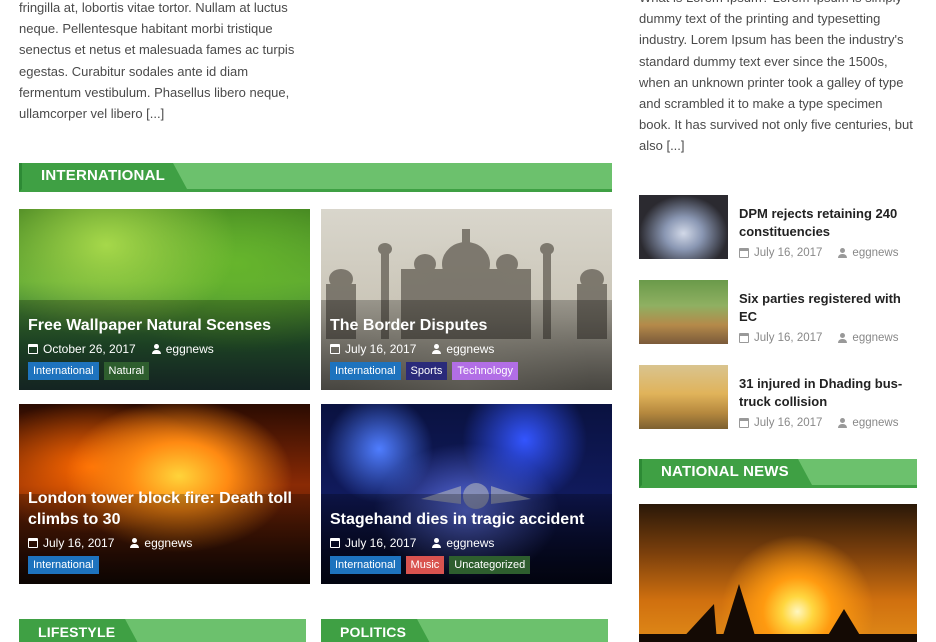  Describe the element at coordinates (467, 325) in the screenshot. I see `card-title: The Border Disputes` at that location.